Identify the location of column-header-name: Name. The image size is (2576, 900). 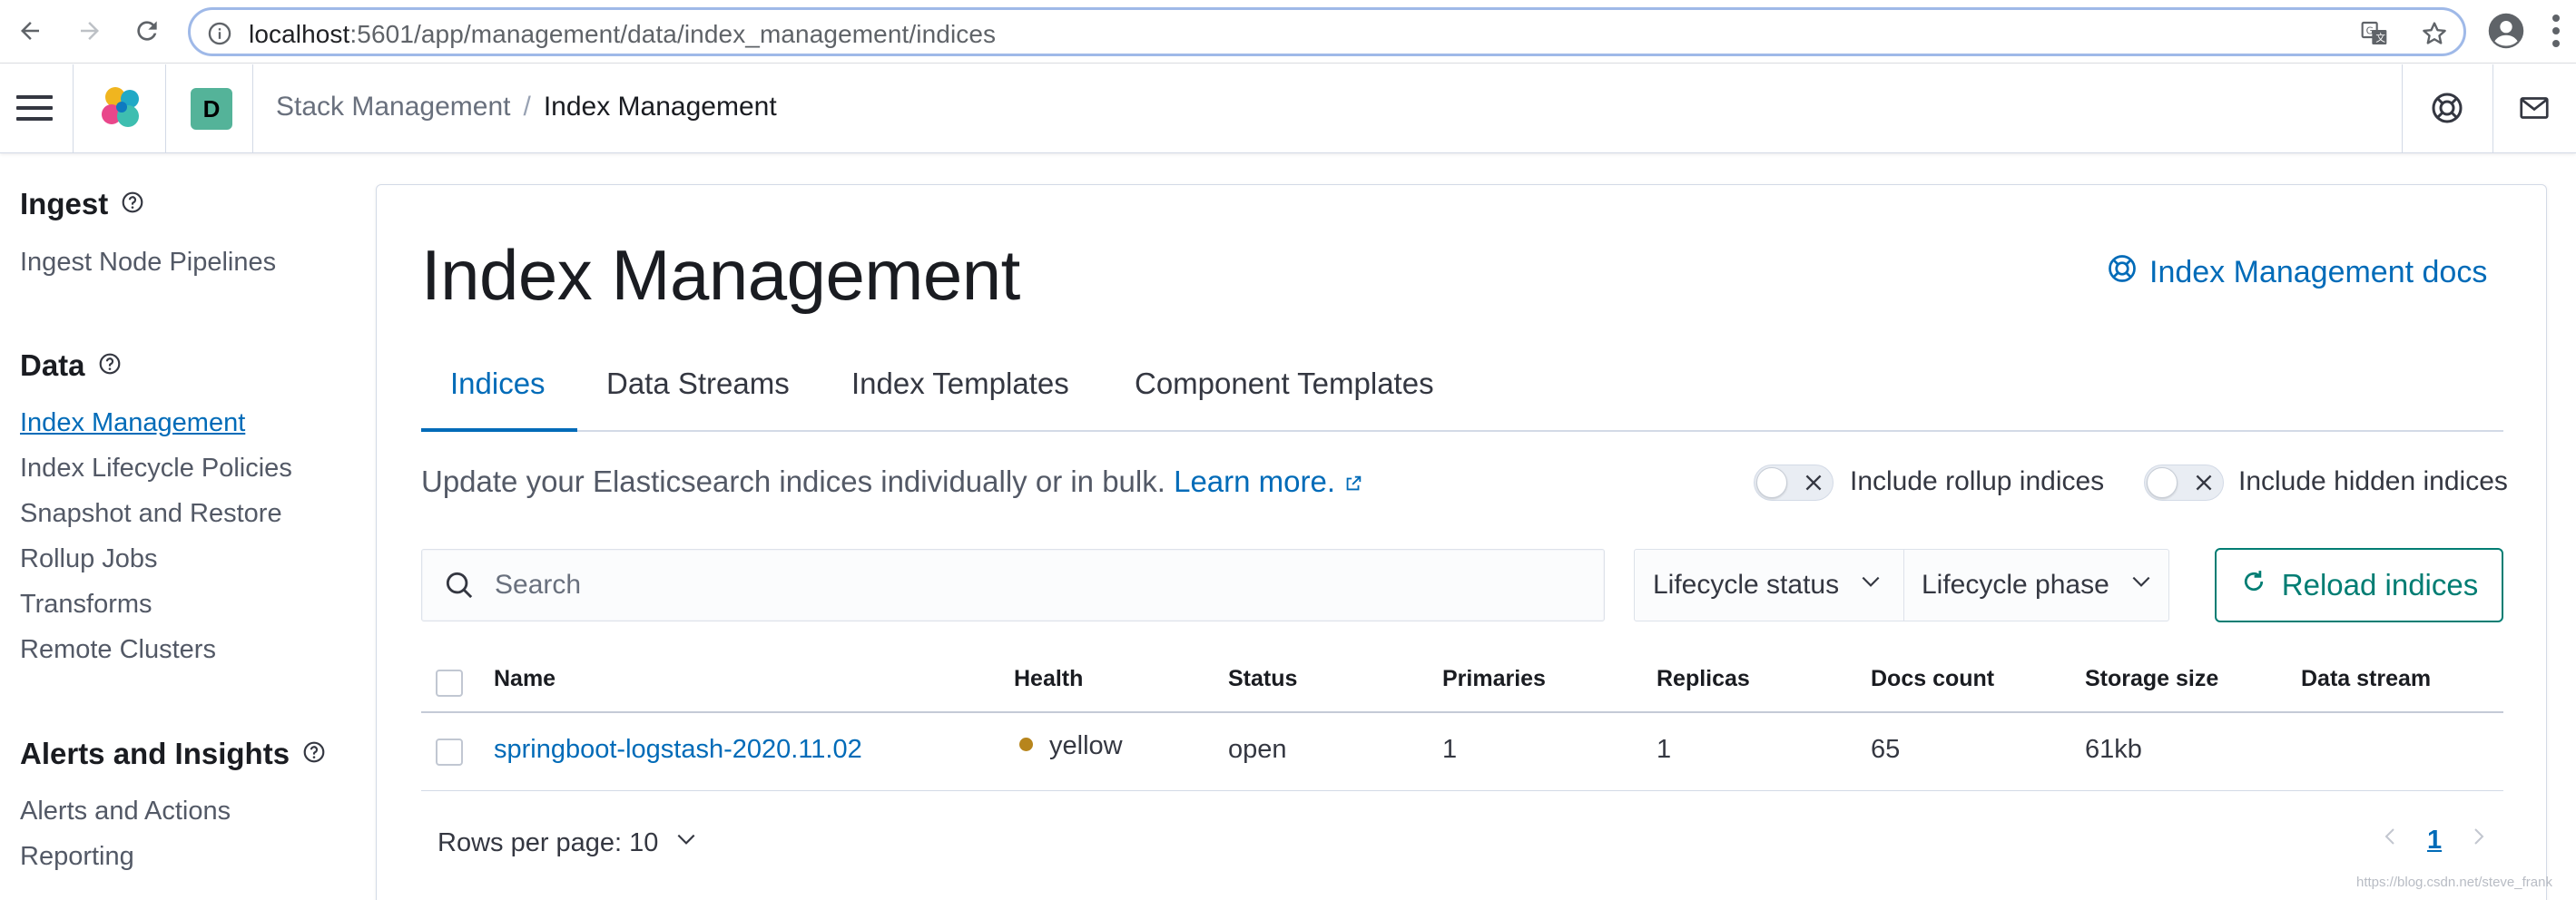
(525, 679).